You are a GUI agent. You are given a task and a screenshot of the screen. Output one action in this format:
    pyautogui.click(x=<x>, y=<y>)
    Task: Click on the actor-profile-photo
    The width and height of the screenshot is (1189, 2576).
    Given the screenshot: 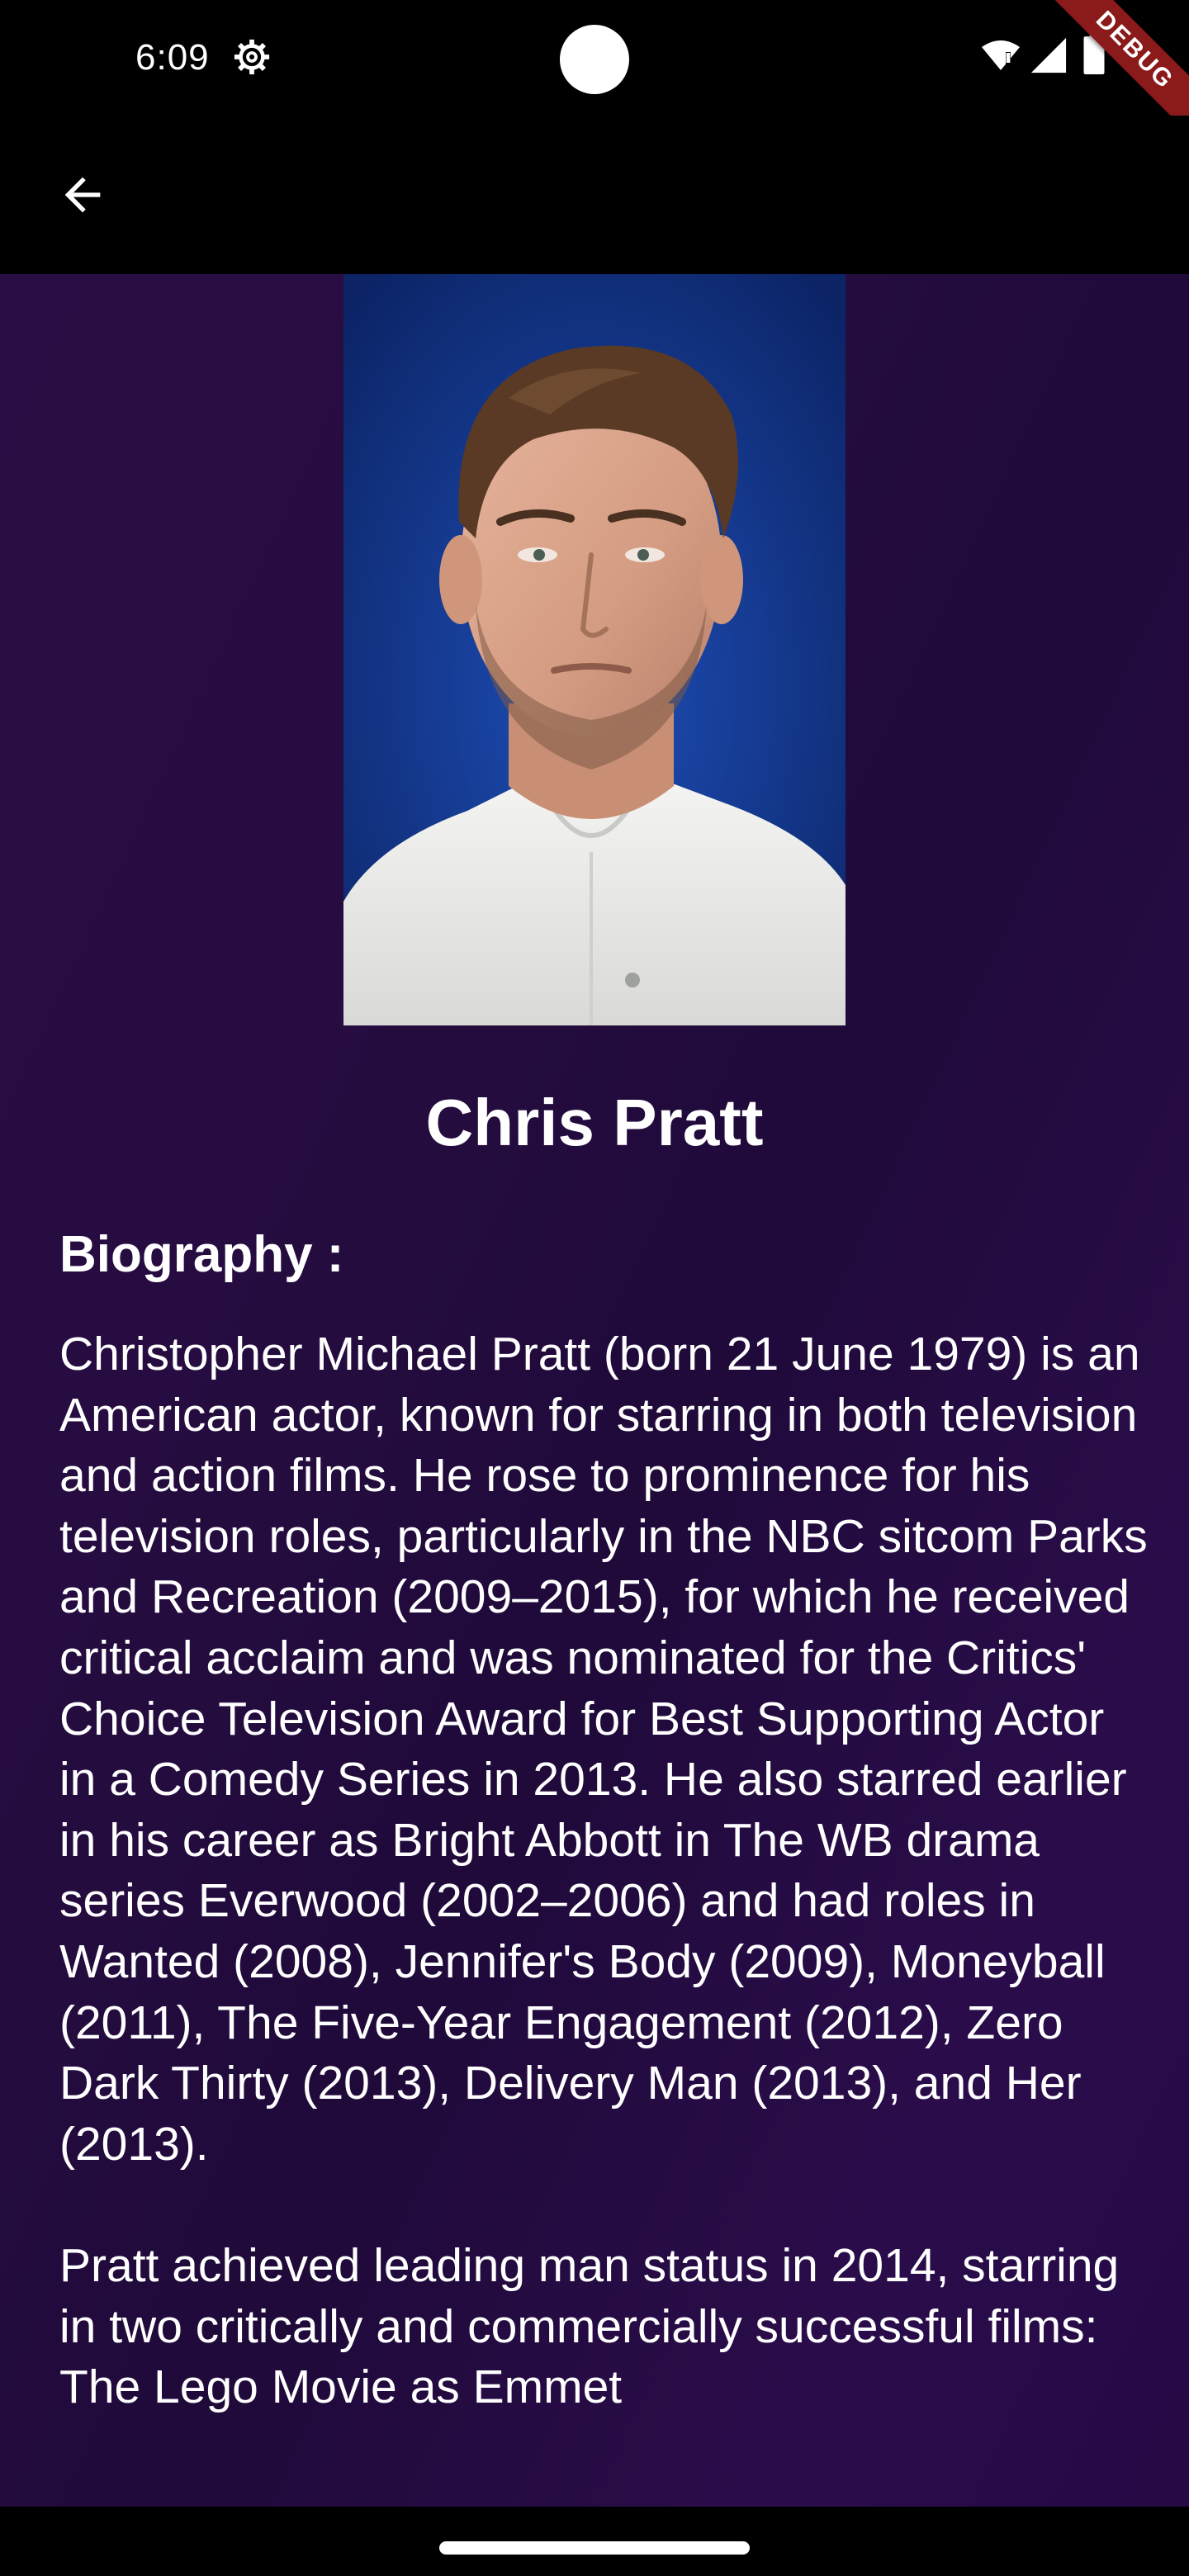 What is the action you would take?
    pyautogui.click(x=594, y=649)
    